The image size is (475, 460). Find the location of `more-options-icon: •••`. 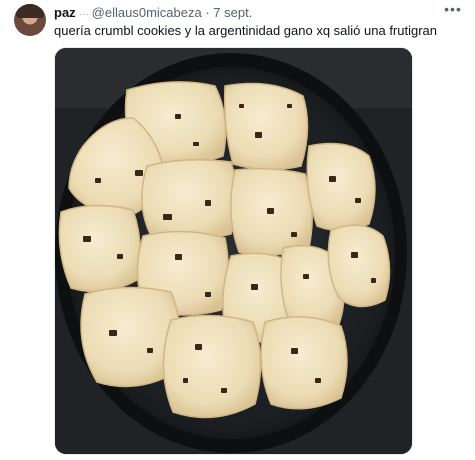

more-options-icon: ••• is located at coordinates (453, 11).